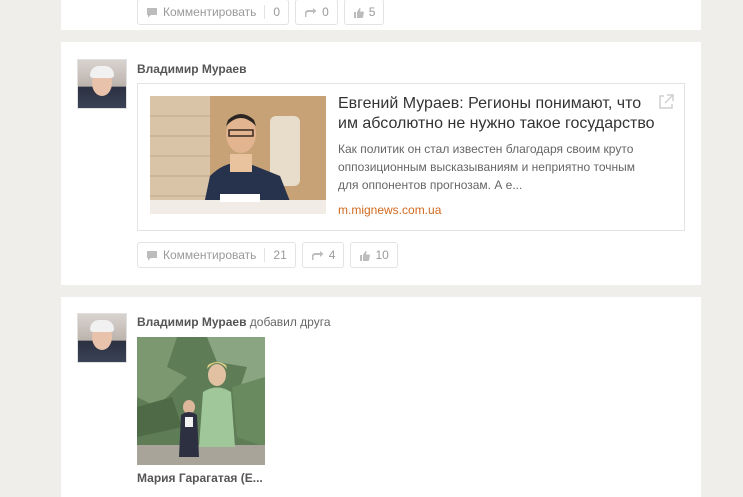 Image resolution: width=743 pixels, height=497 pixels. I want to click on like-count: 10, so click(382, 255).